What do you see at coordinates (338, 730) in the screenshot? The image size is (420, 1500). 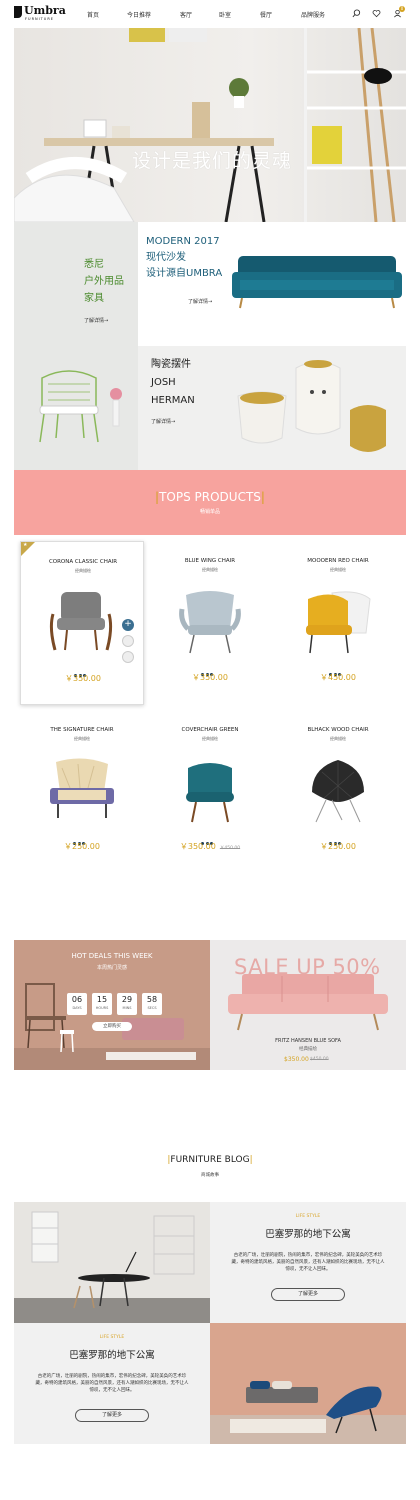 I see `product-name: BLHACK WOOD CHAIR` at bounding box center [338, 730].